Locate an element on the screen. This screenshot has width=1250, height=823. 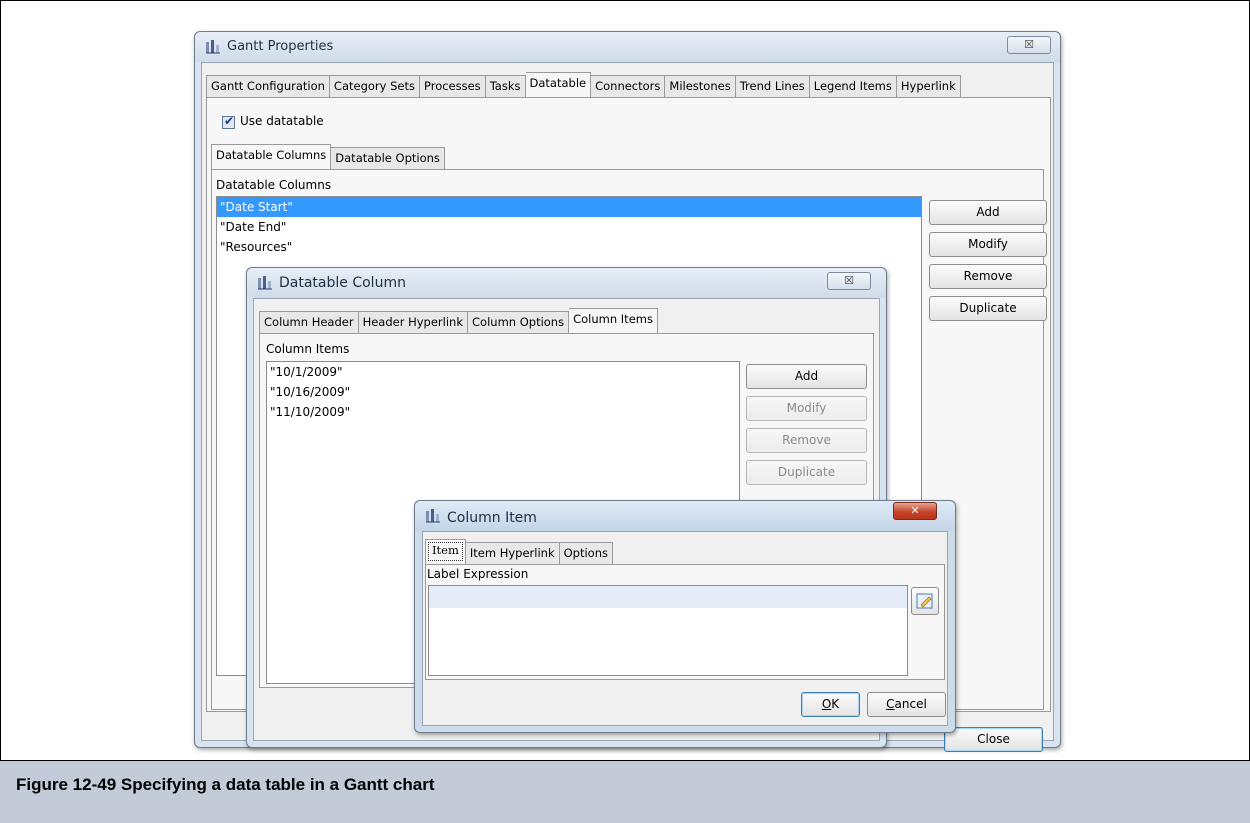
list-item: "10/1/2009" is located at coordinates (503, 372).